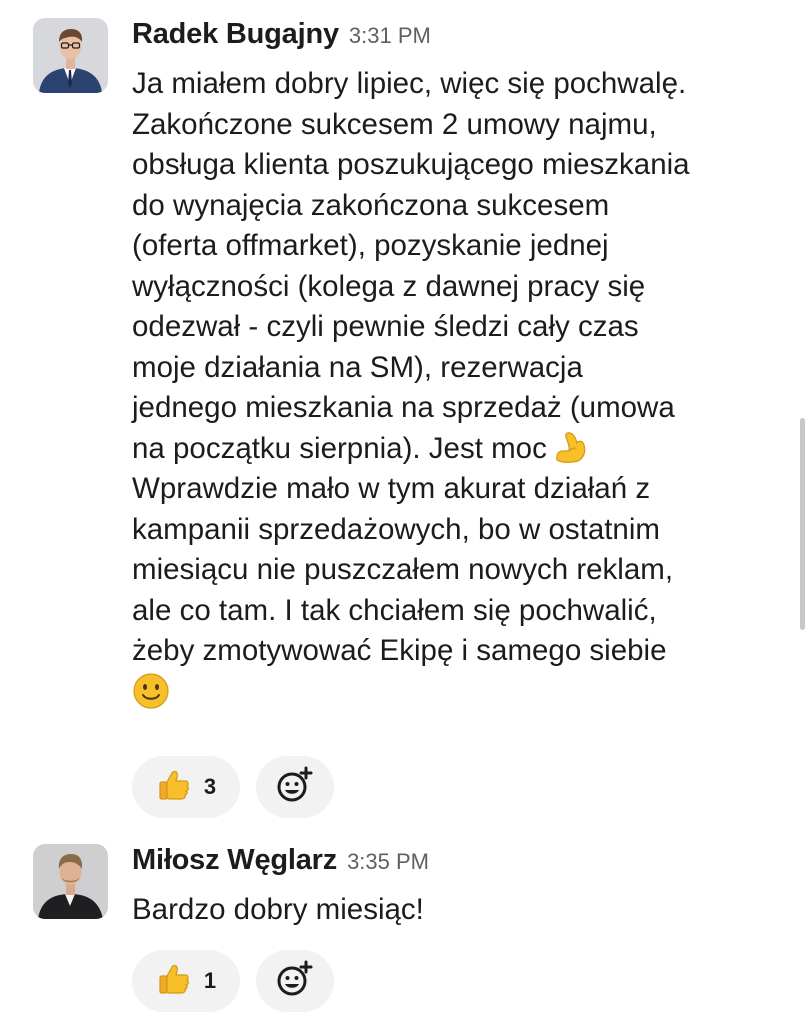 The width and height of the screenshot is (812, 1024). What do you see at coordinates (234, 860) in the screenshot?
I see `author-name: Miłosz Węglarz` at bounding box center [234, 860].